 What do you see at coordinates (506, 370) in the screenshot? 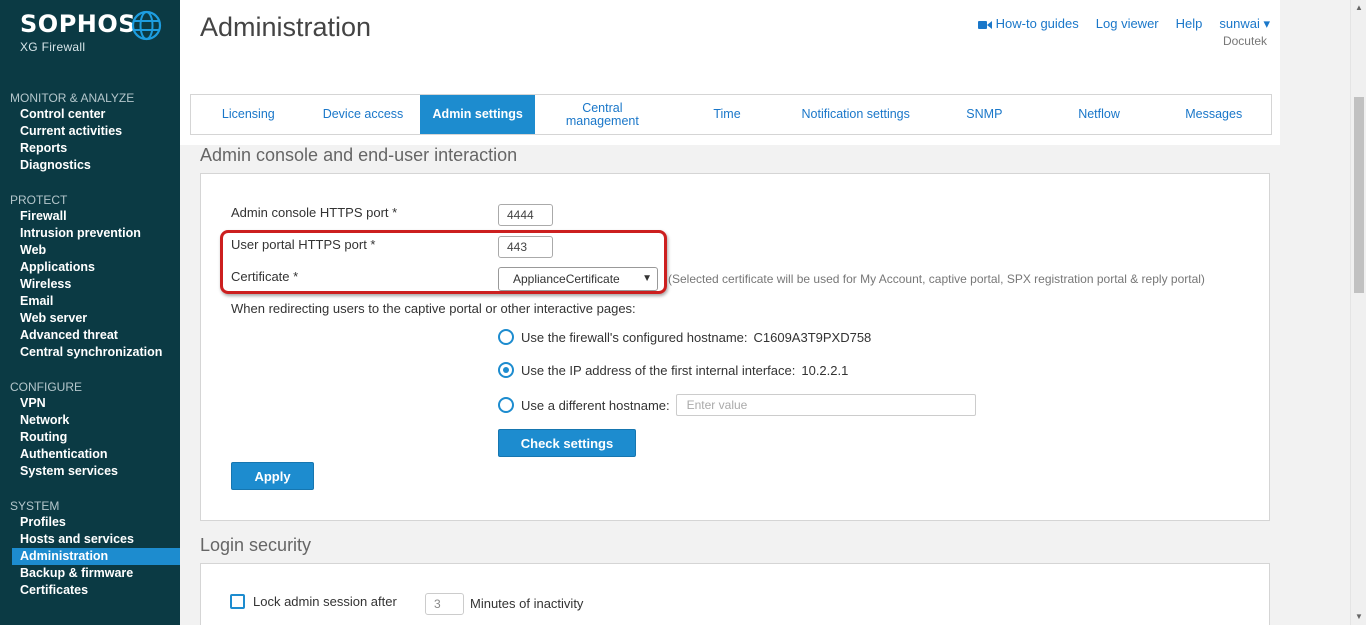
I see `ip-radio` at bounding box center [506, 370].